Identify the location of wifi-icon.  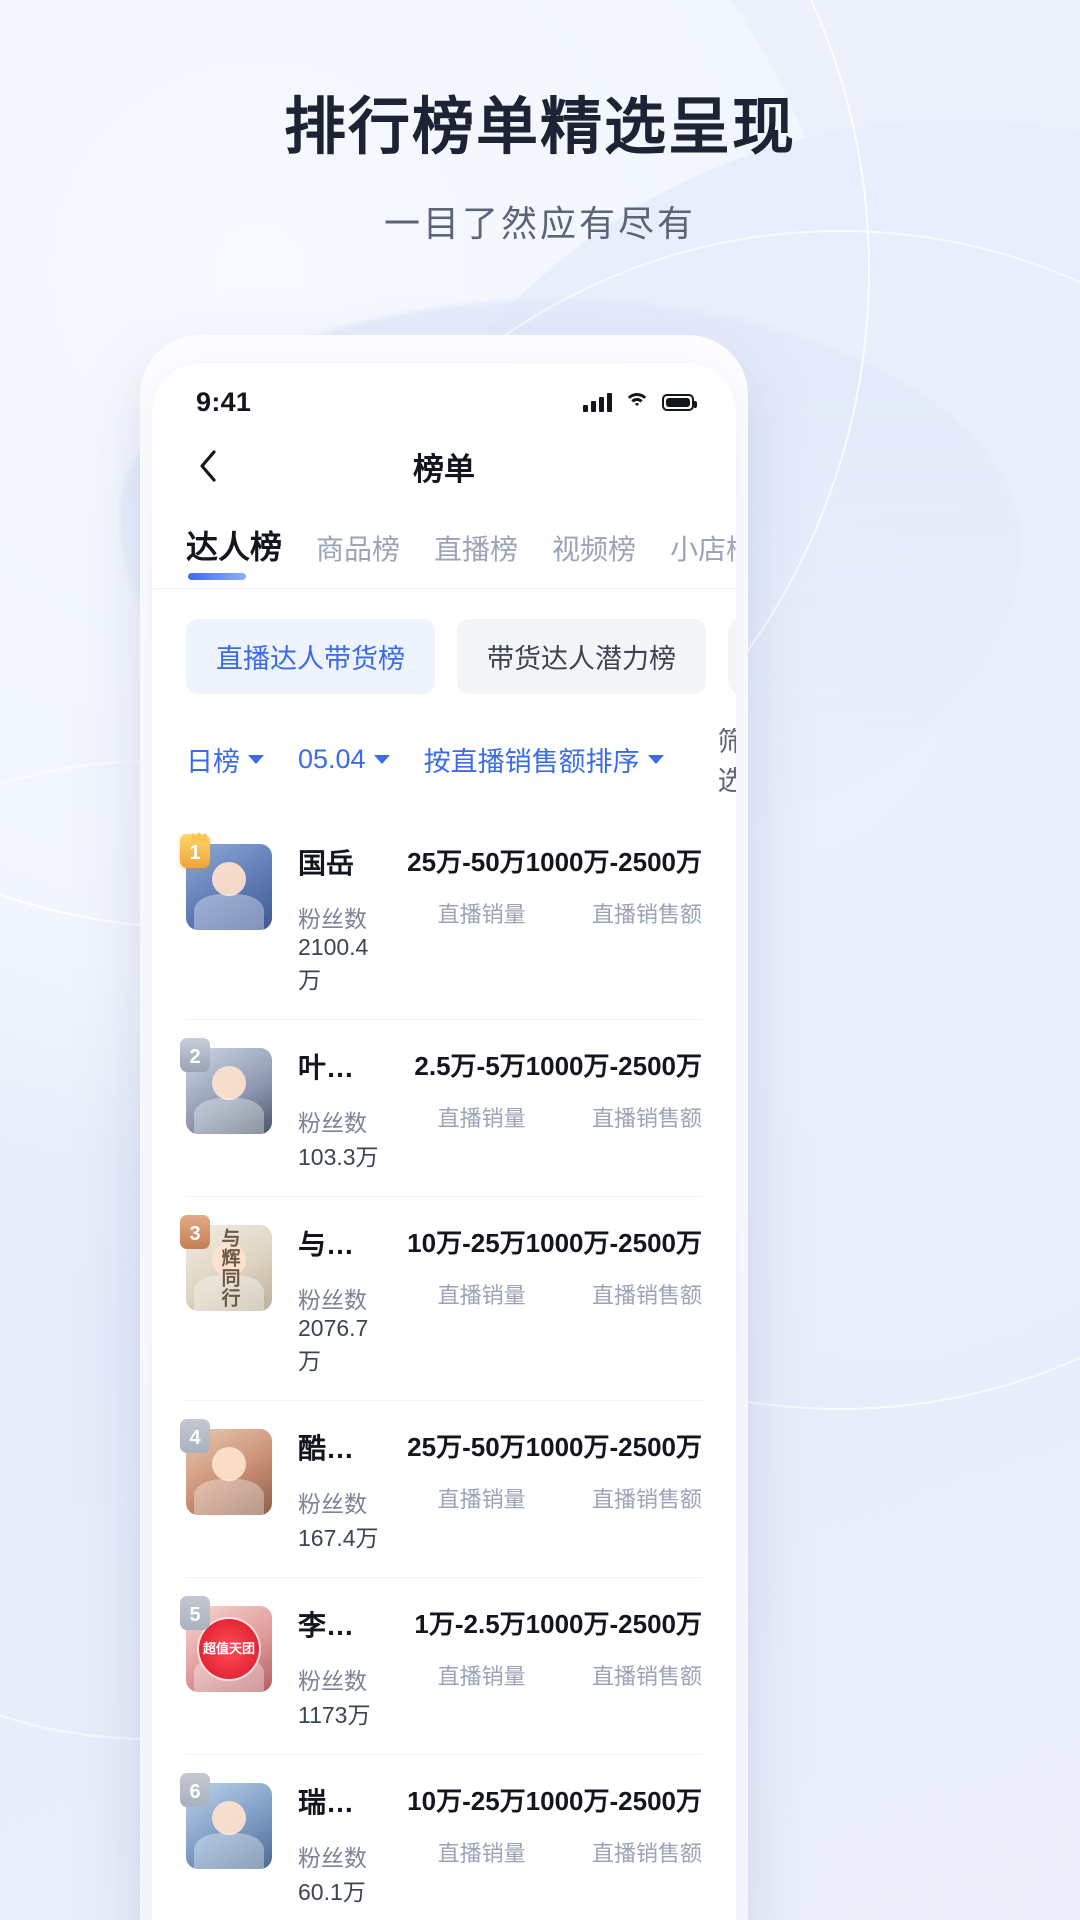
(637, 402).